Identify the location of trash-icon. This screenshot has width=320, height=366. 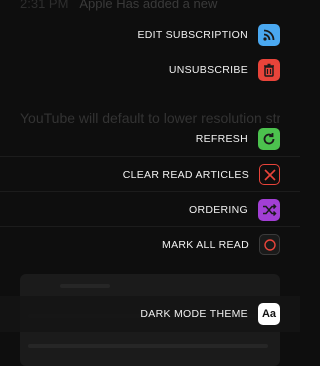
(269, 70).